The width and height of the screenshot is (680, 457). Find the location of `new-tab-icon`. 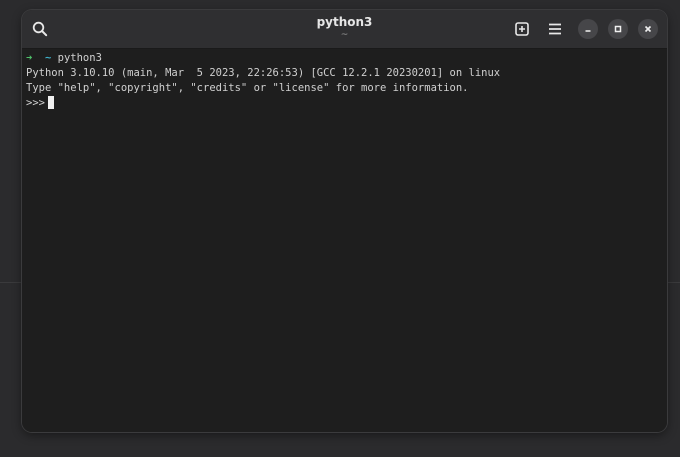

new-tab-icon is located at coordinates (522, 29).